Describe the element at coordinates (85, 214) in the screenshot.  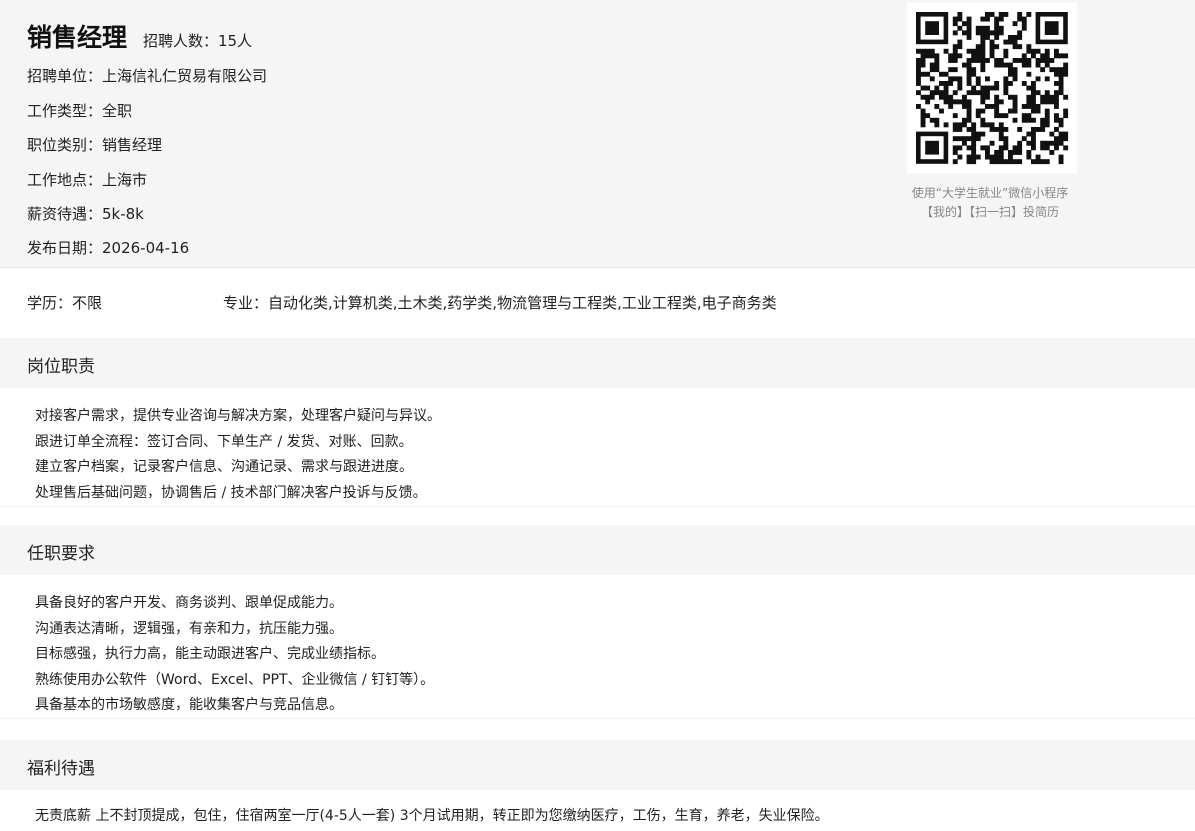
I see `info-salary: 薪资待遇：5k-8k` at that location.